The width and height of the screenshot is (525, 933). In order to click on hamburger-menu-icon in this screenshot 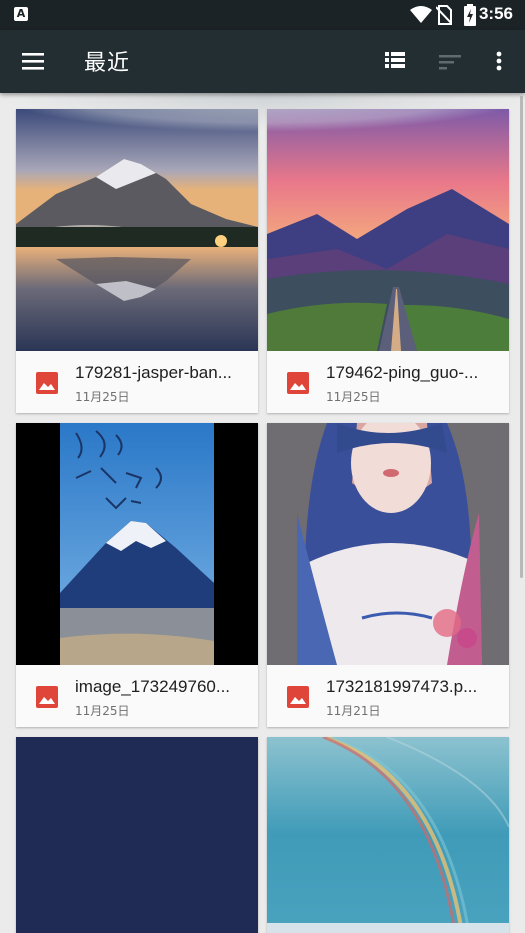, I will do `click(33, 61)`.